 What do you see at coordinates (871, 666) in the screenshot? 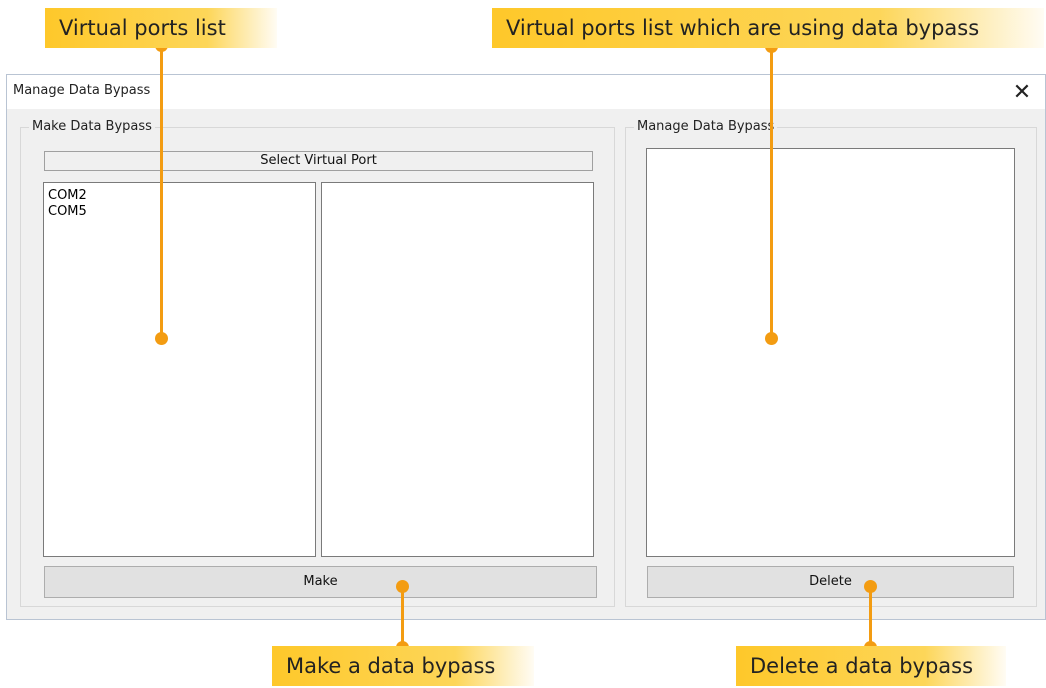
I see `callout-delete-bypass: Delete a data bypass` at bounding box center [871, 666].